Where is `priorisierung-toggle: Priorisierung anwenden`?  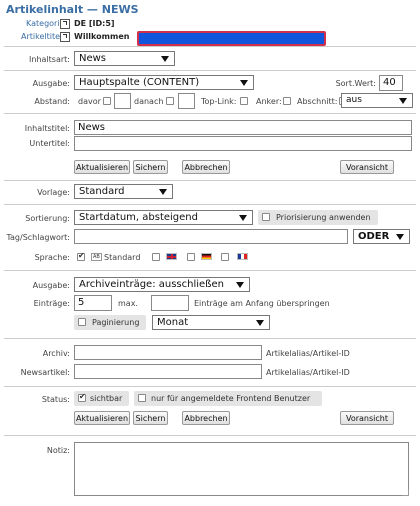
priorisierung-toggle: Priorisierung anwenden is located at coordinates (318, 217).